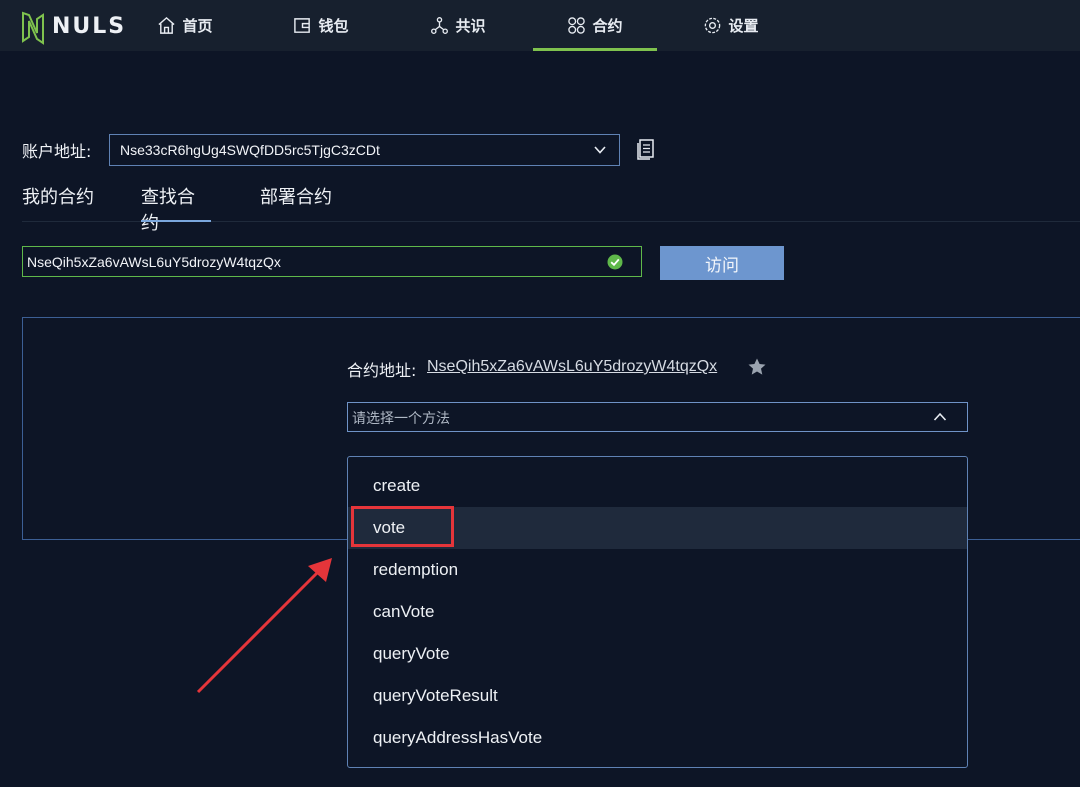 The width and height of the screenshot is (1080, 787). I want to click on copy-icon, so click(646, 149).